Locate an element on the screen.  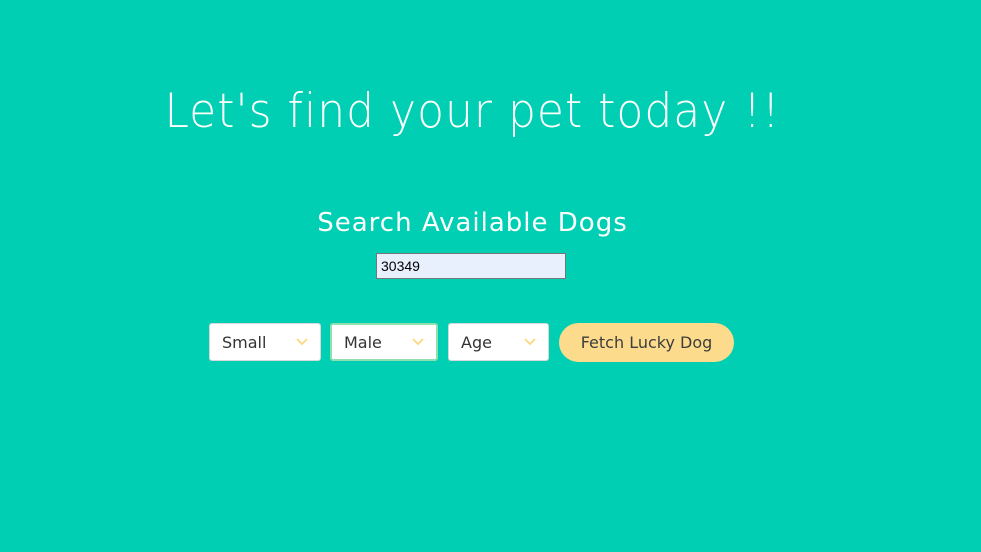
size-select-value: Small is located at coordinates (244, 342).